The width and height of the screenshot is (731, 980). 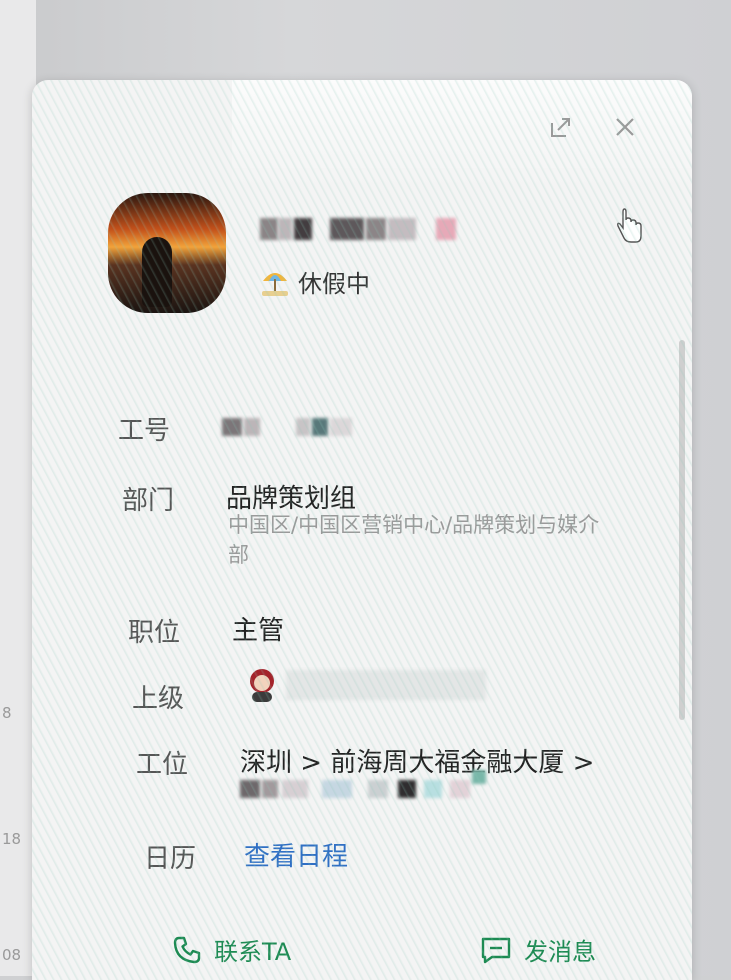 What do you see at coordinates (162, 765) in the screenshot?
I see `workstation-label: 工位` at bounding box center [162, 765].